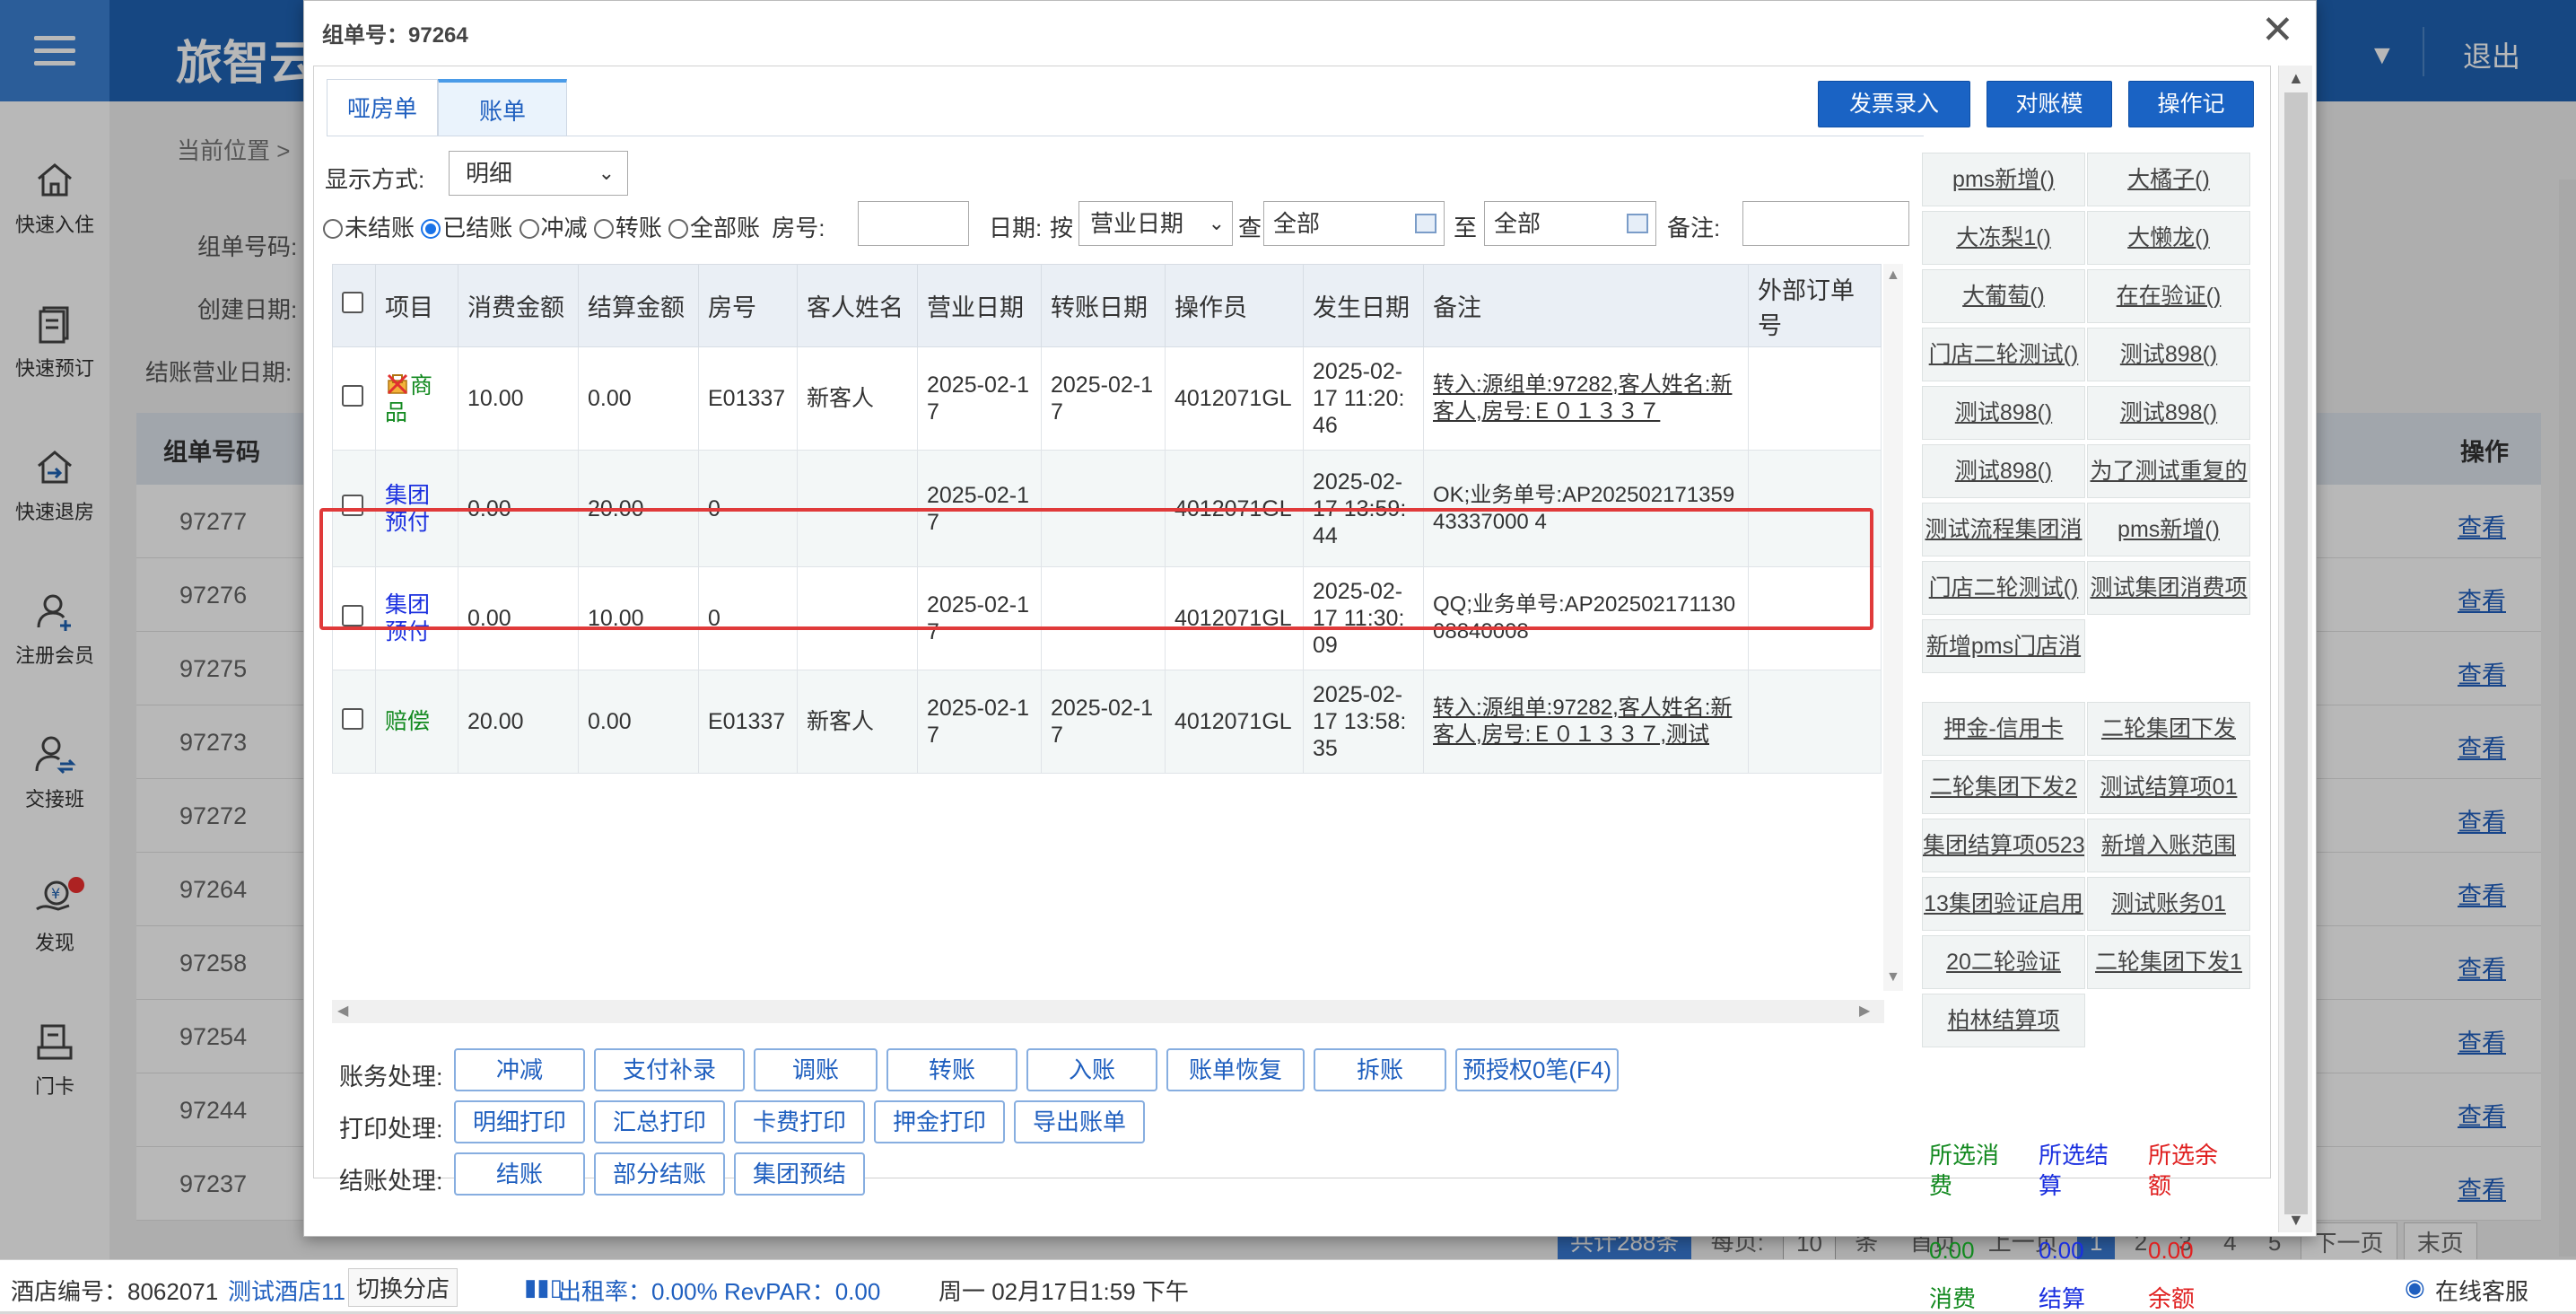 Image resolution: width=2576 pixels, height=1314 pixels. What do you see at coordinates (2003, 529) in the screenshot?
I see `billing-item: 测试流程集团消` at bounding box center [2003, 529].